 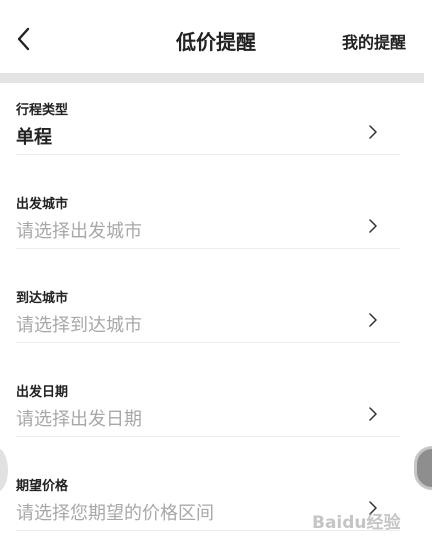 I want to click on header-divider, so click(x=212, y=78).